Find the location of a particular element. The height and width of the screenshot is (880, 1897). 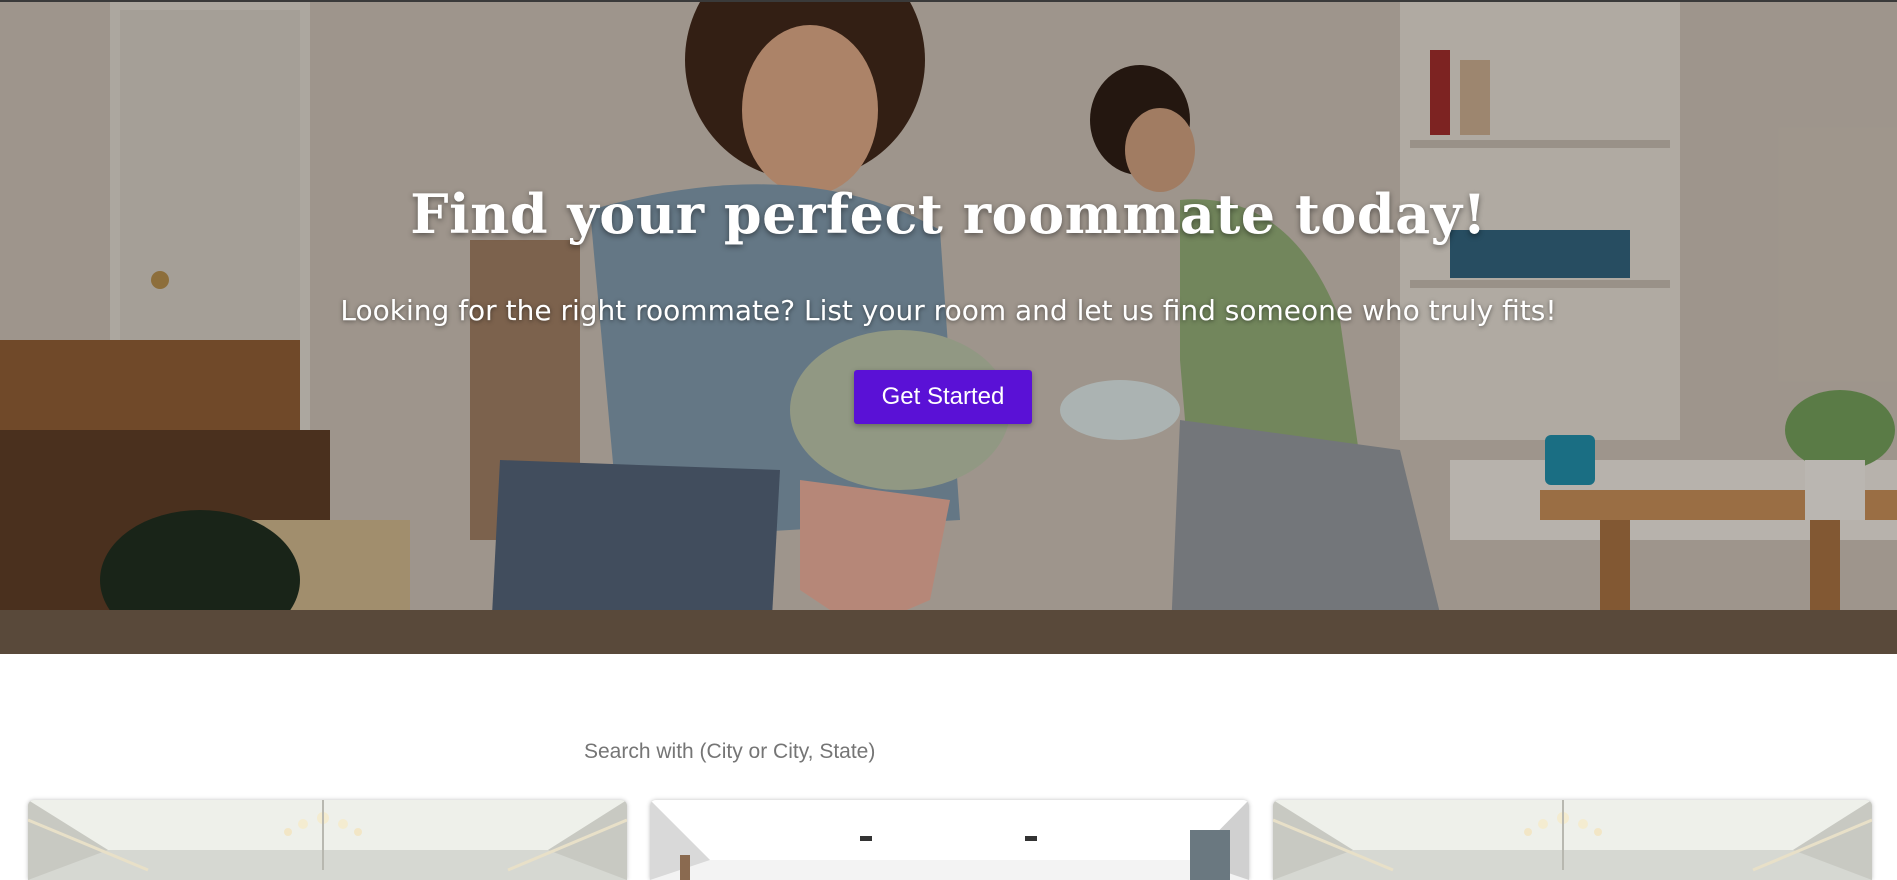

bright-living-room-icon is located at coordinates (949, 840).